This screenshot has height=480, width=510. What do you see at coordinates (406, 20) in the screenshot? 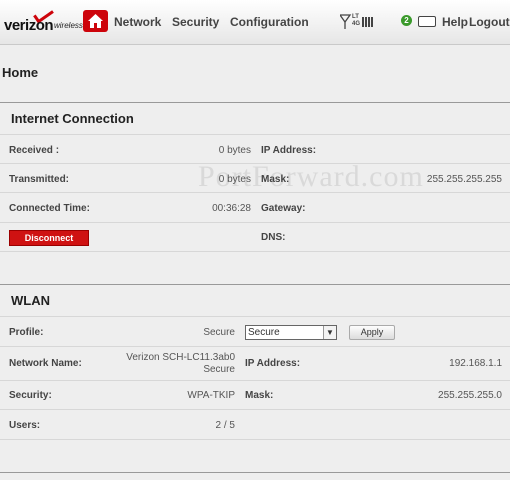
I see `status-icon: 2` at bounding box center [406, 20].